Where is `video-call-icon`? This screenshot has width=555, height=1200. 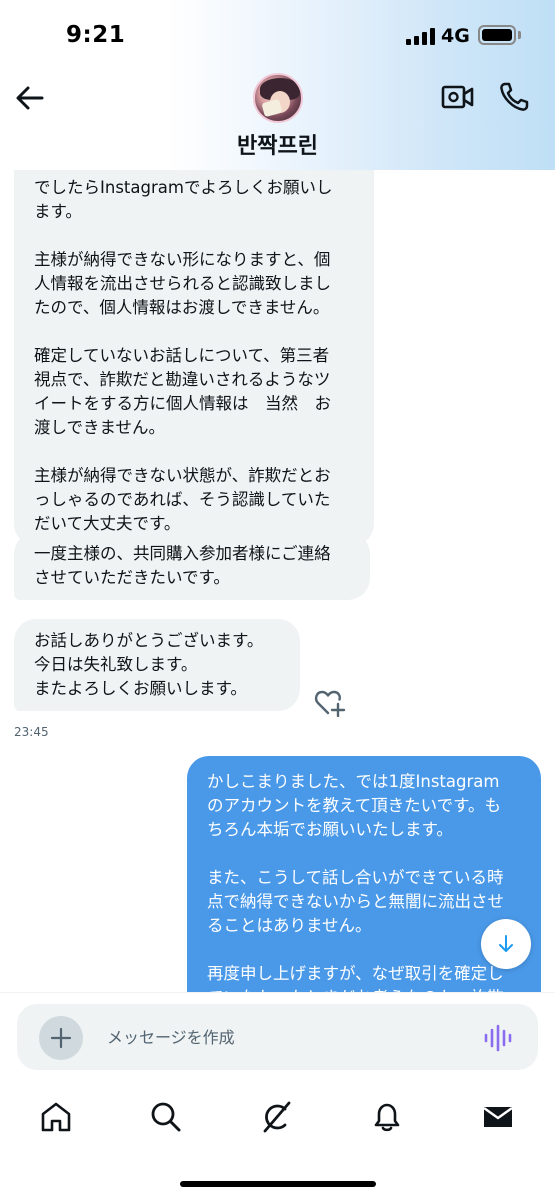
video-call-icon is located at coordinates (458, 97).